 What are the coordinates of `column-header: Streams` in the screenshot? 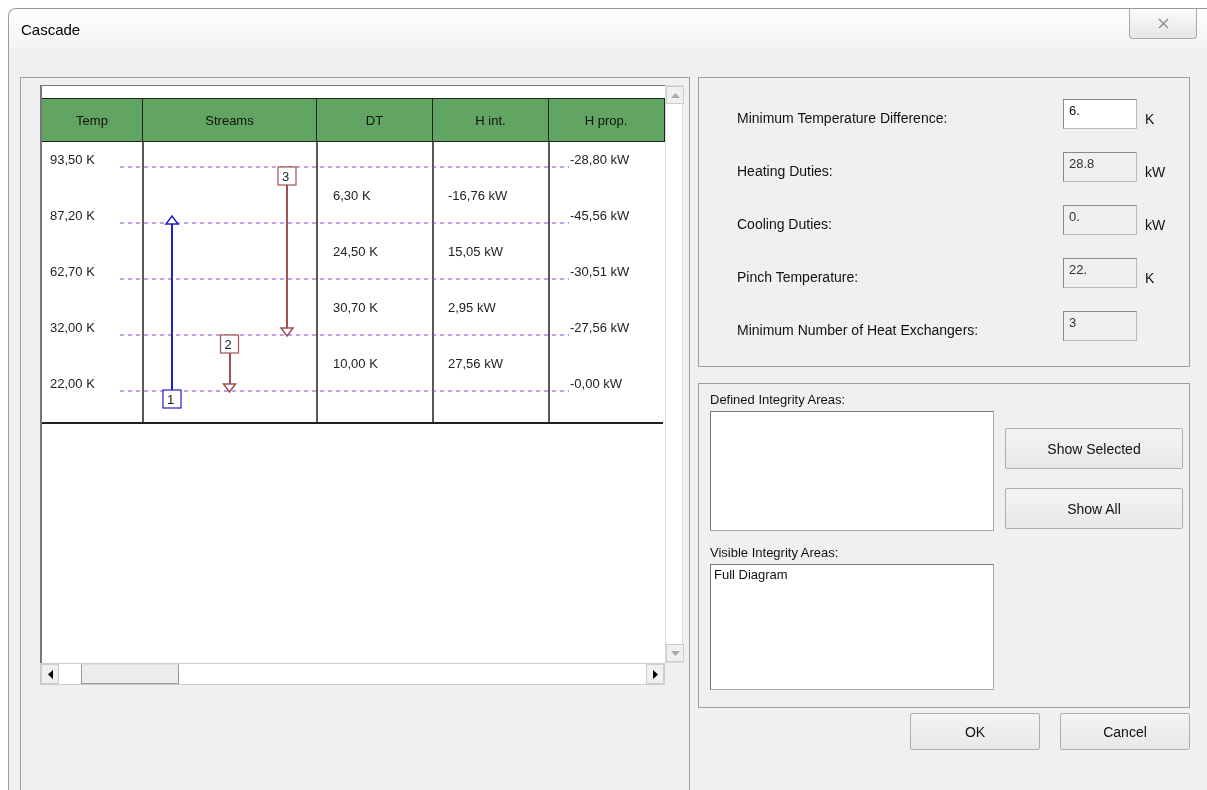 It's located at (230, 120).